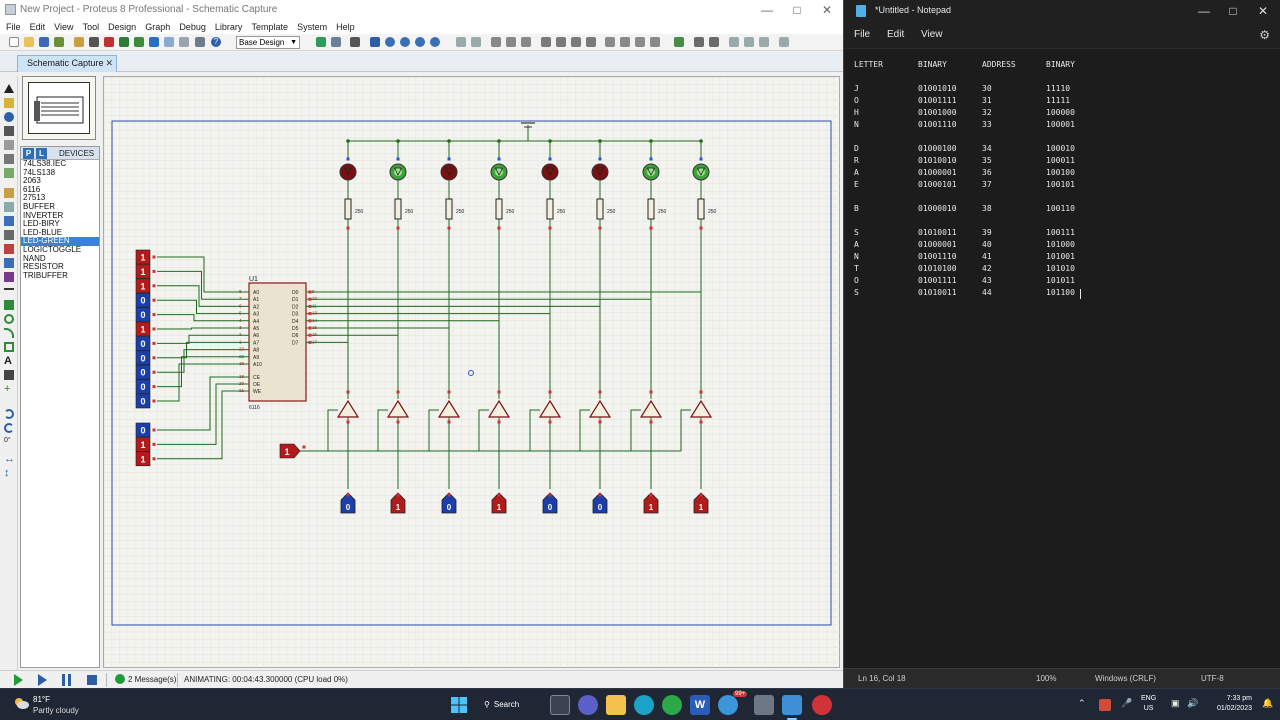 The image size is (1280, 720). Describe the element at coordinates (610, 42) in the screenshot. I see `pick-device-icon` at that location.